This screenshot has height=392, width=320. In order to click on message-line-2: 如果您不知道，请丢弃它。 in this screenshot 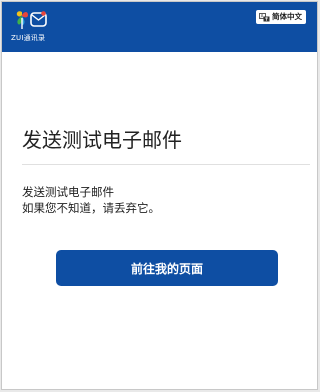, I will do `click(91, 208)`.